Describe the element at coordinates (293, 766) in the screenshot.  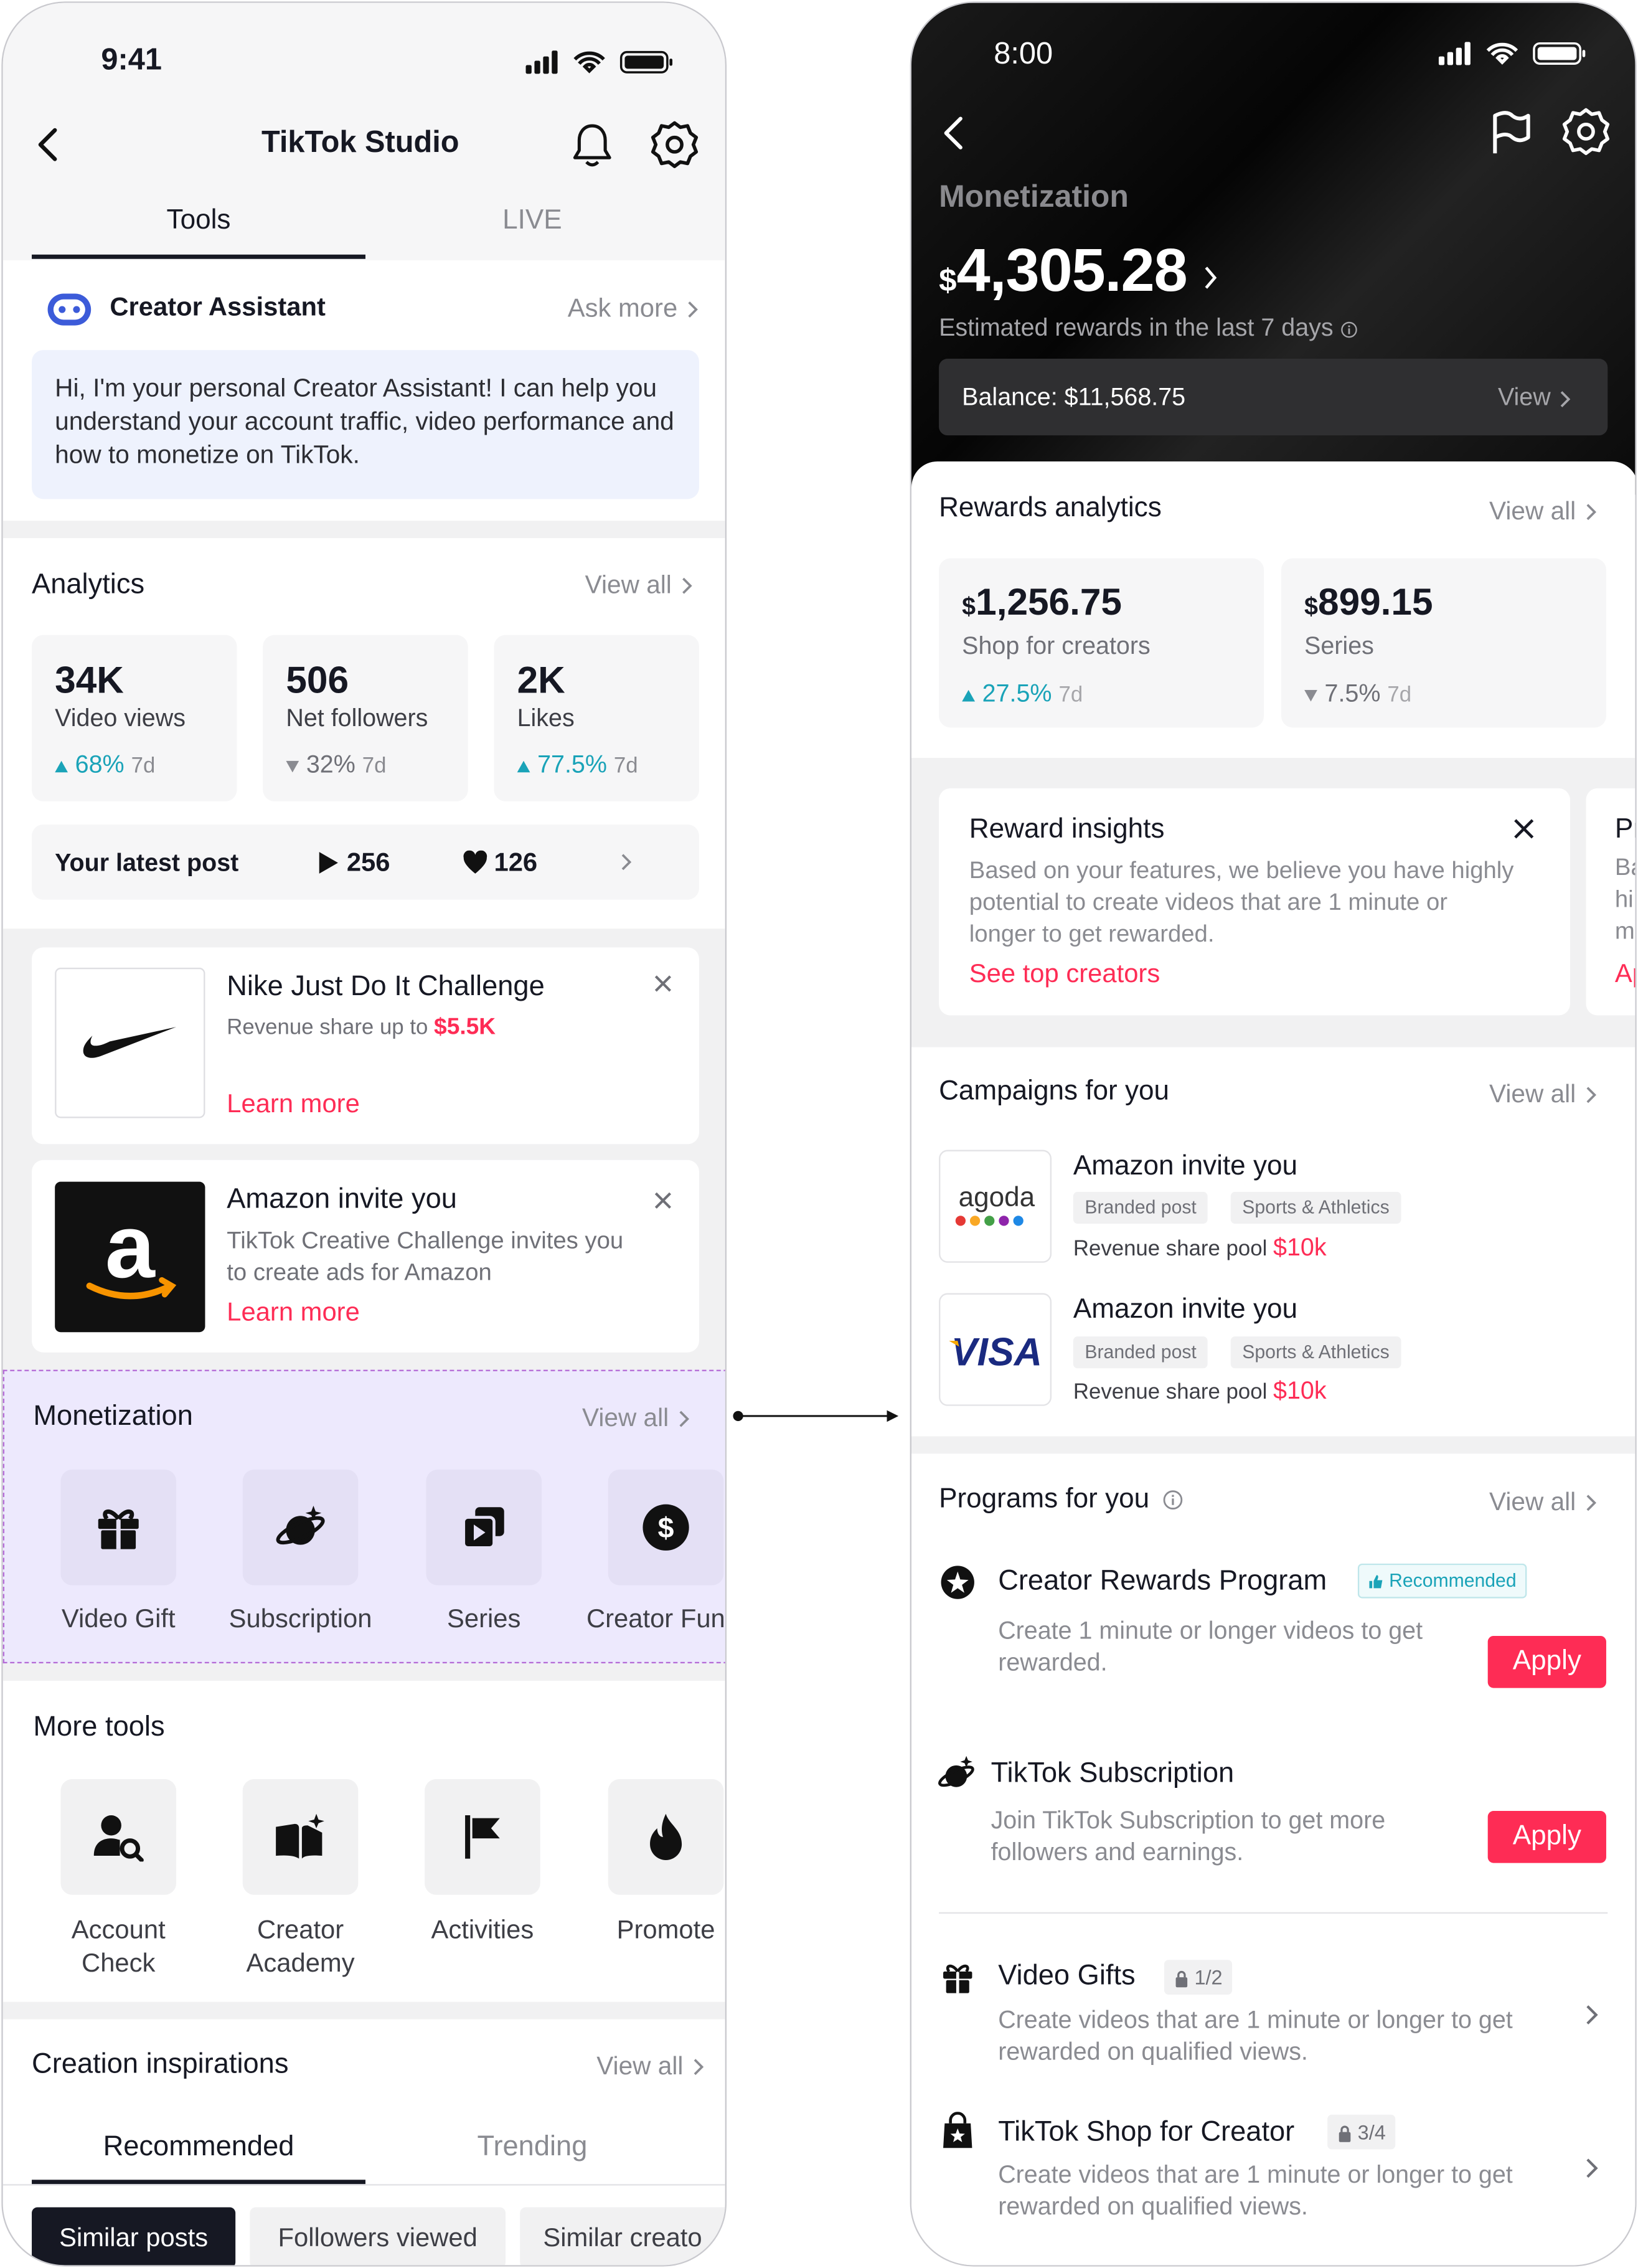
I see `triangle-down-icon` at that location.